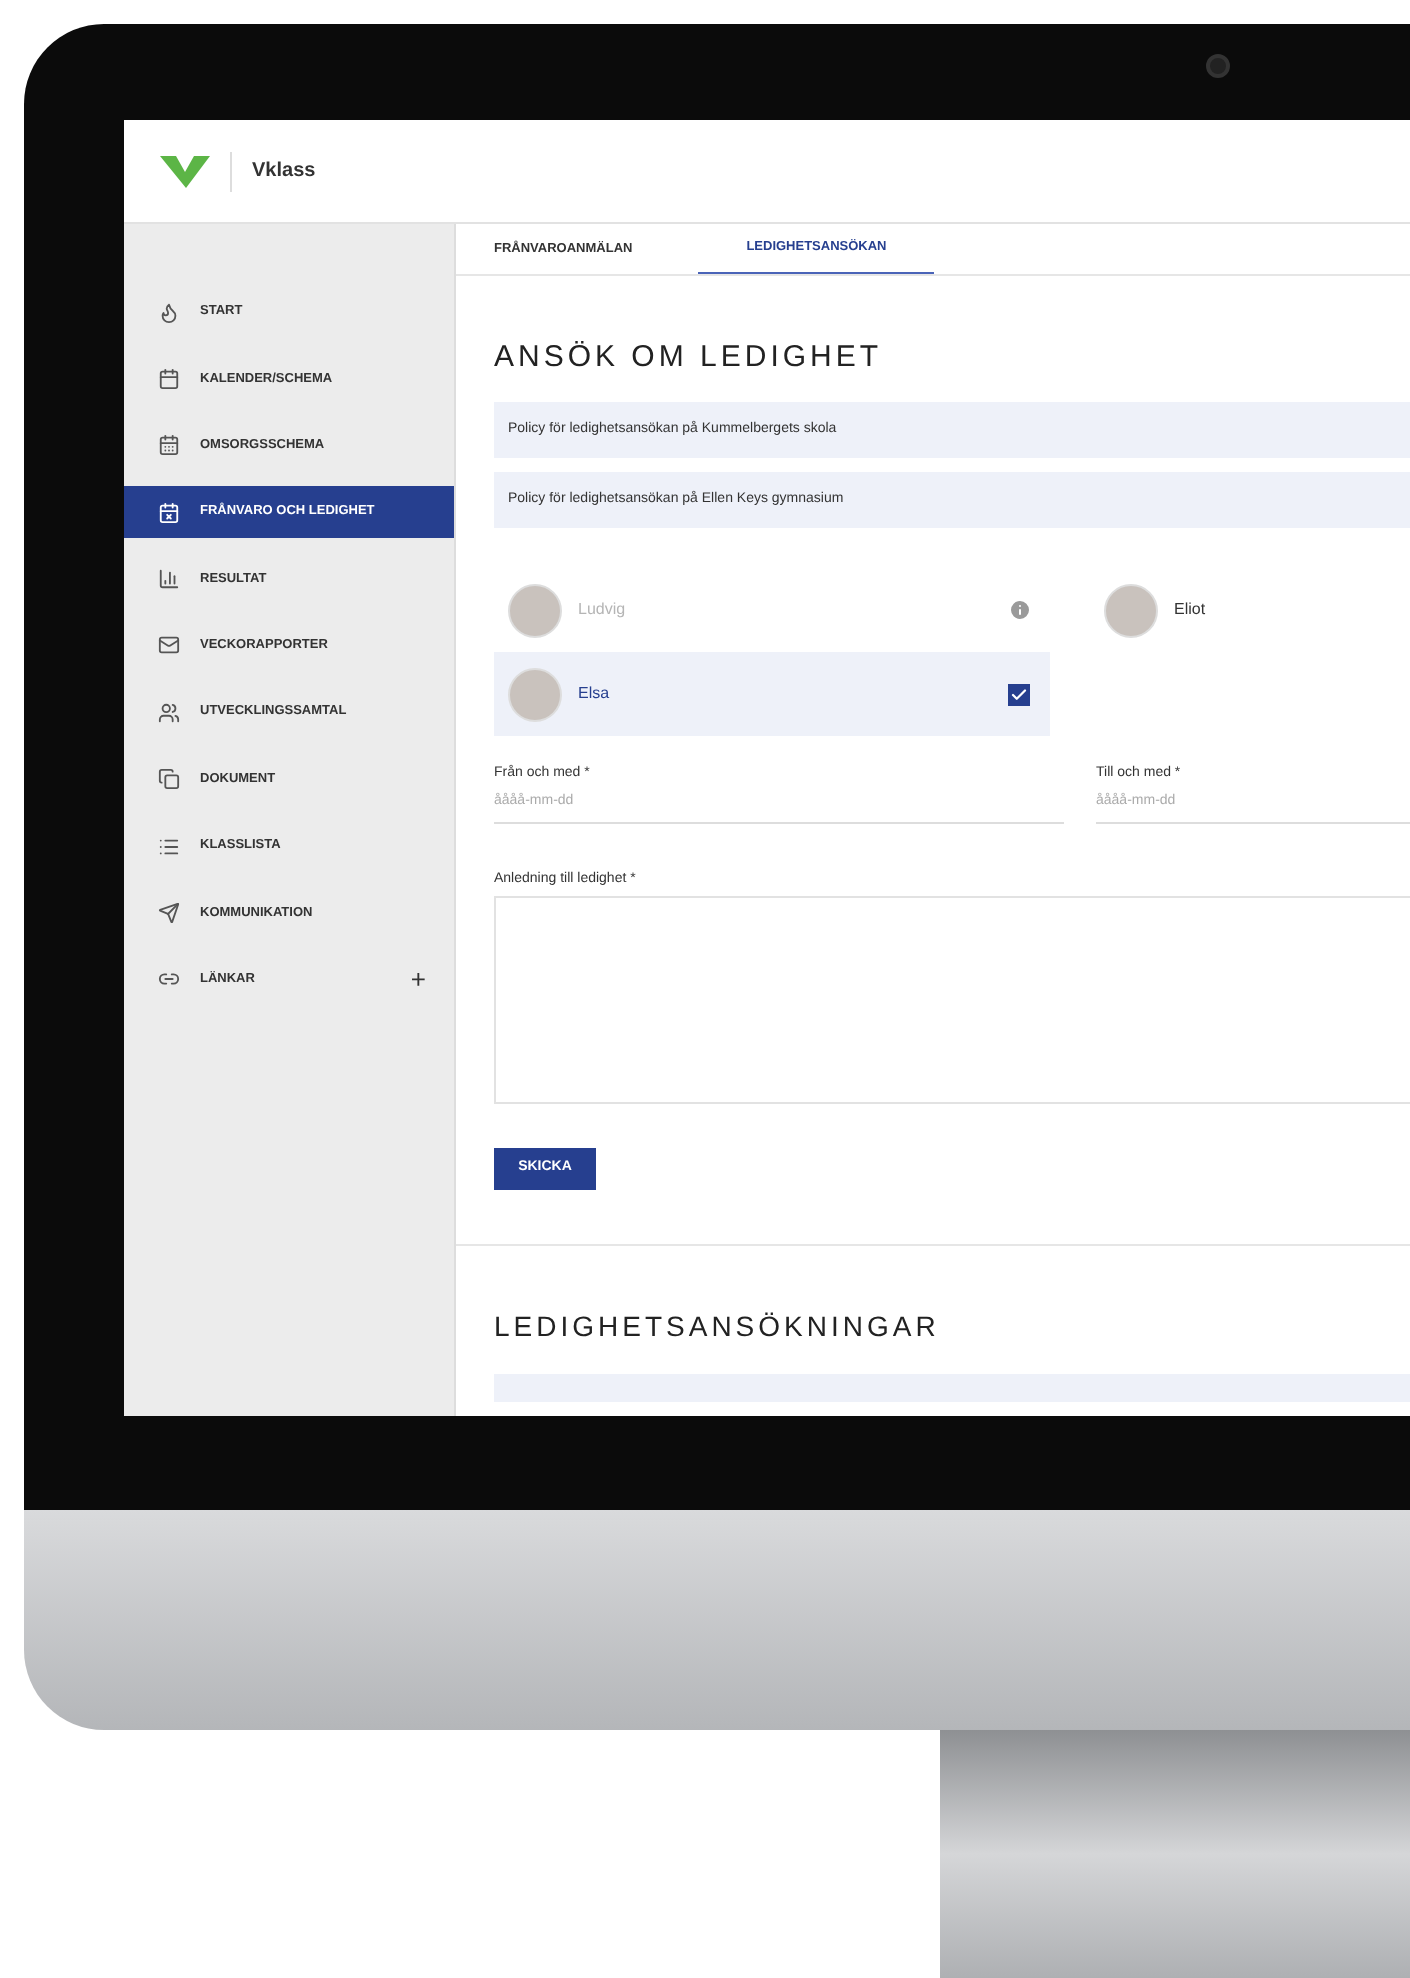 This screenshot has height=1978, width=1410. Describe the element at coordinates (595, 694) in the screenshot. I see `student-name: Elsa` at that location.